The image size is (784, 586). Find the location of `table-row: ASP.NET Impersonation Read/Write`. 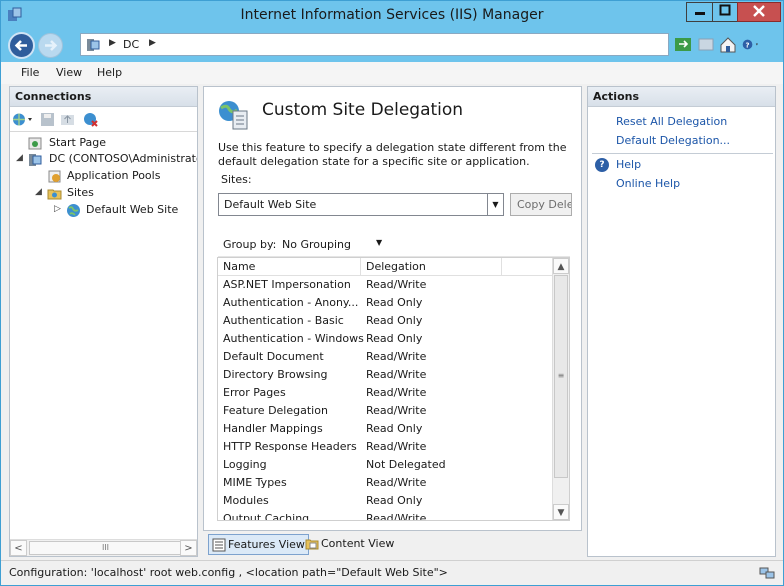

table-row: ASP.NET Impersonation Read/Write is located at coordinates (385, 285).